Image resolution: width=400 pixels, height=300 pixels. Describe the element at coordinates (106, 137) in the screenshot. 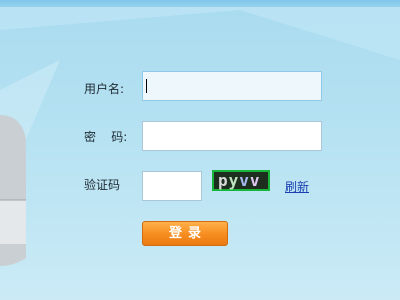

I see `password-label: 密 码:` at that location.